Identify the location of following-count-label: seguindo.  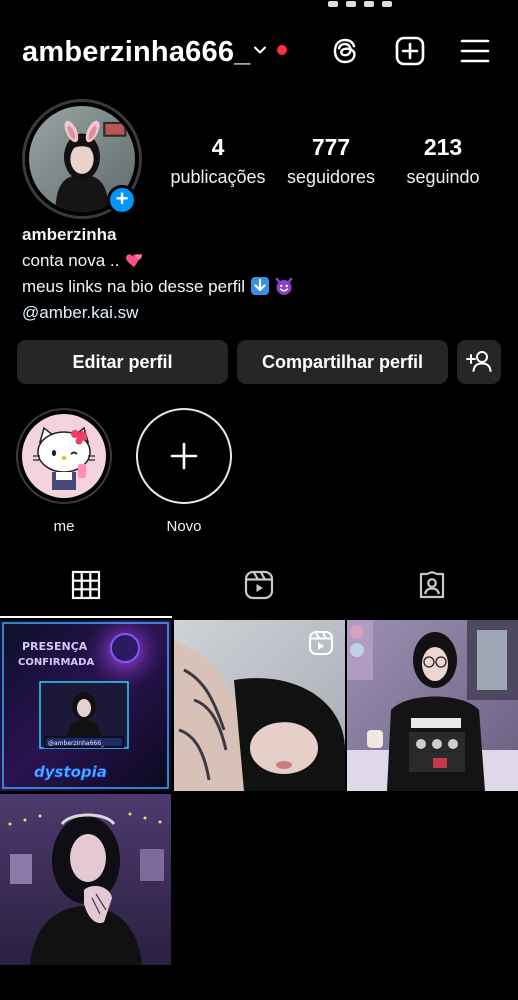
(443, 177).